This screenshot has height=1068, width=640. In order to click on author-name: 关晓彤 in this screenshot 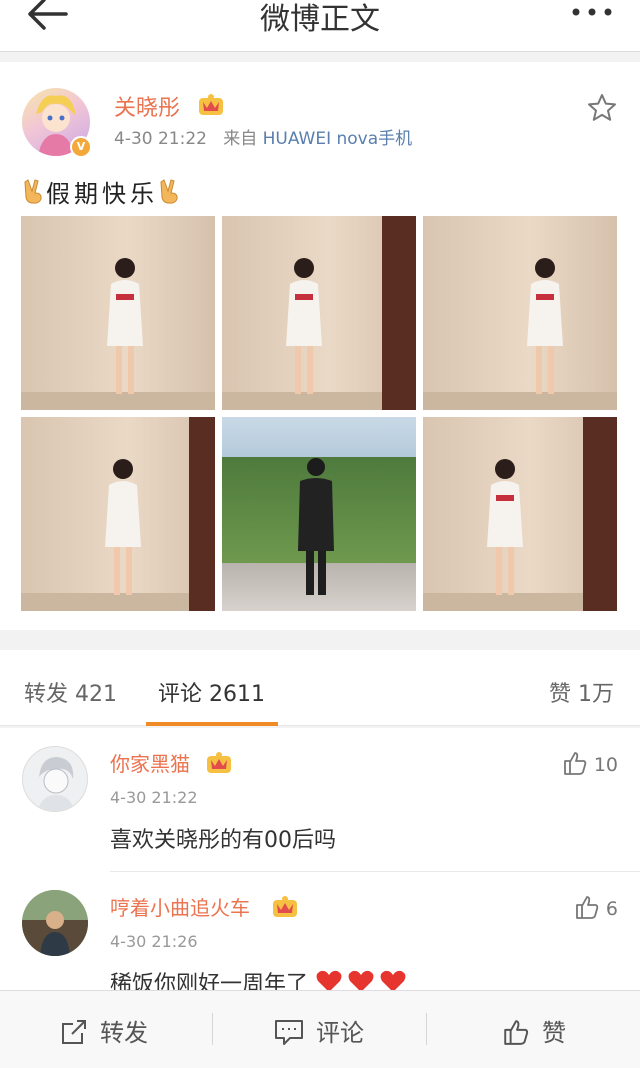, I will do `click(147, 106)`.